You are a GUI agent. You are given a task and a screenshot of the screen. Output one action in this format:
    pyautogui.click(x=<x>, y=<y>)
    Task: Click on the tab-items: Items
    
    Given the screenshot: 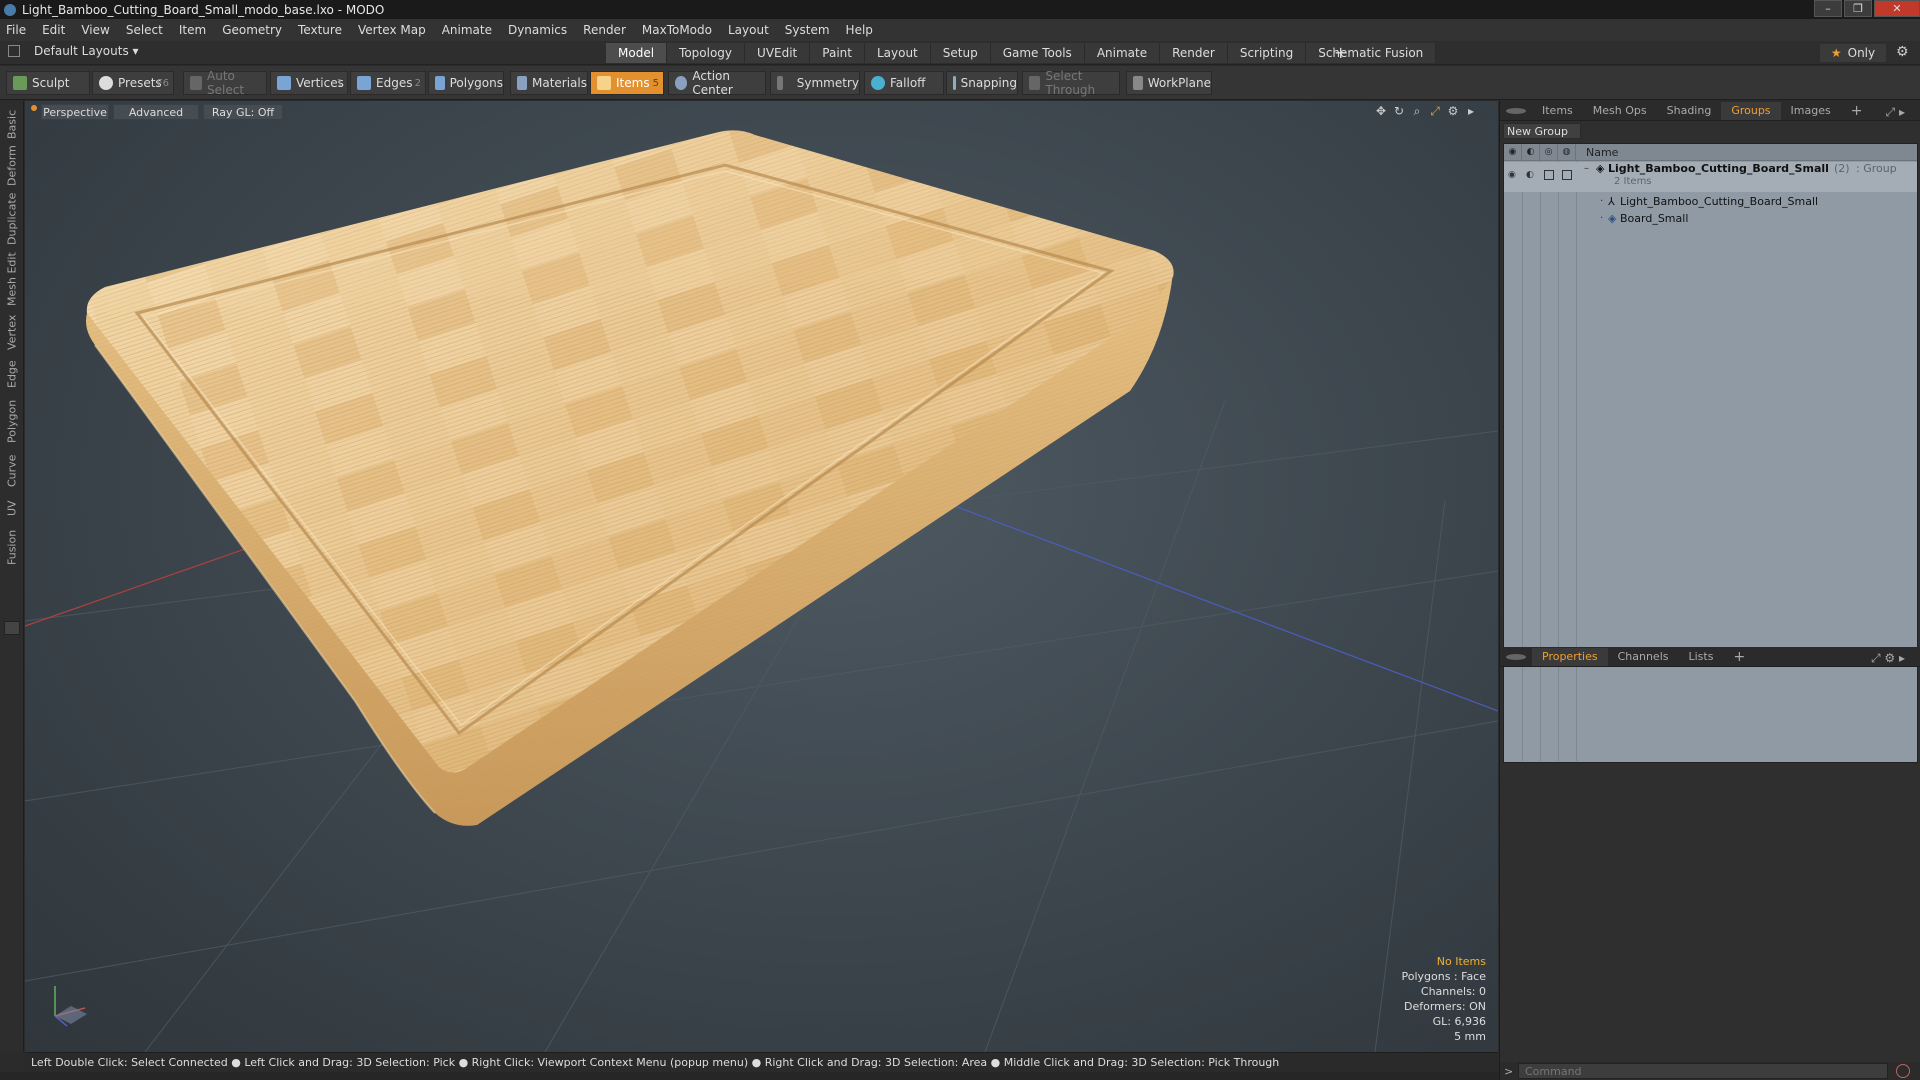 What is the action you would take?
    pyautogui.click(x=1557, y=111)
    